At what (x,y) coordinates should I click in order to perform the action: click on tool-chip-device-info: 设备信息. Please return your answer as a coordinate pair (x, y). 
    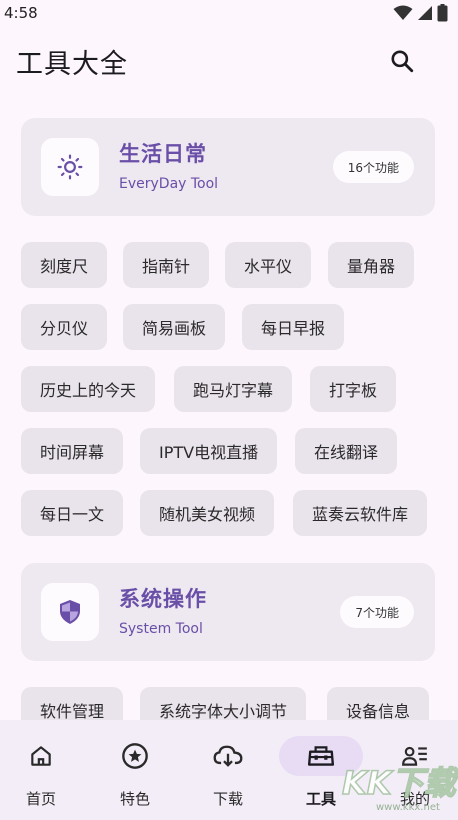
    Looking at the image, I should click on (378, 703).